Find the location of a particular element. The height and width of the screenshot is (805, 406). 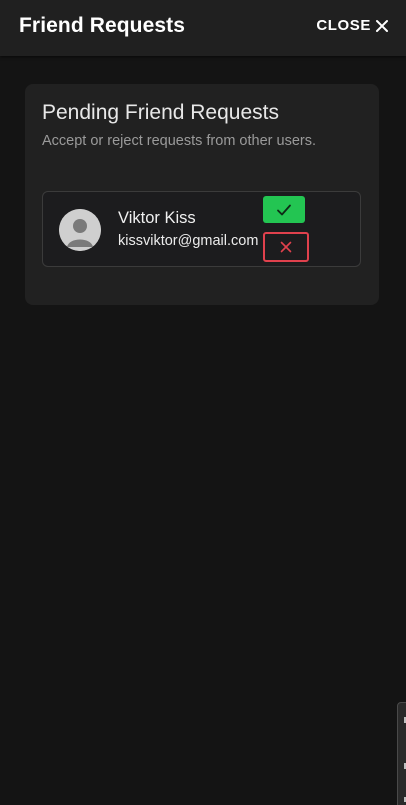

default-user-avatar-icon is located at coordinates (80, 230).